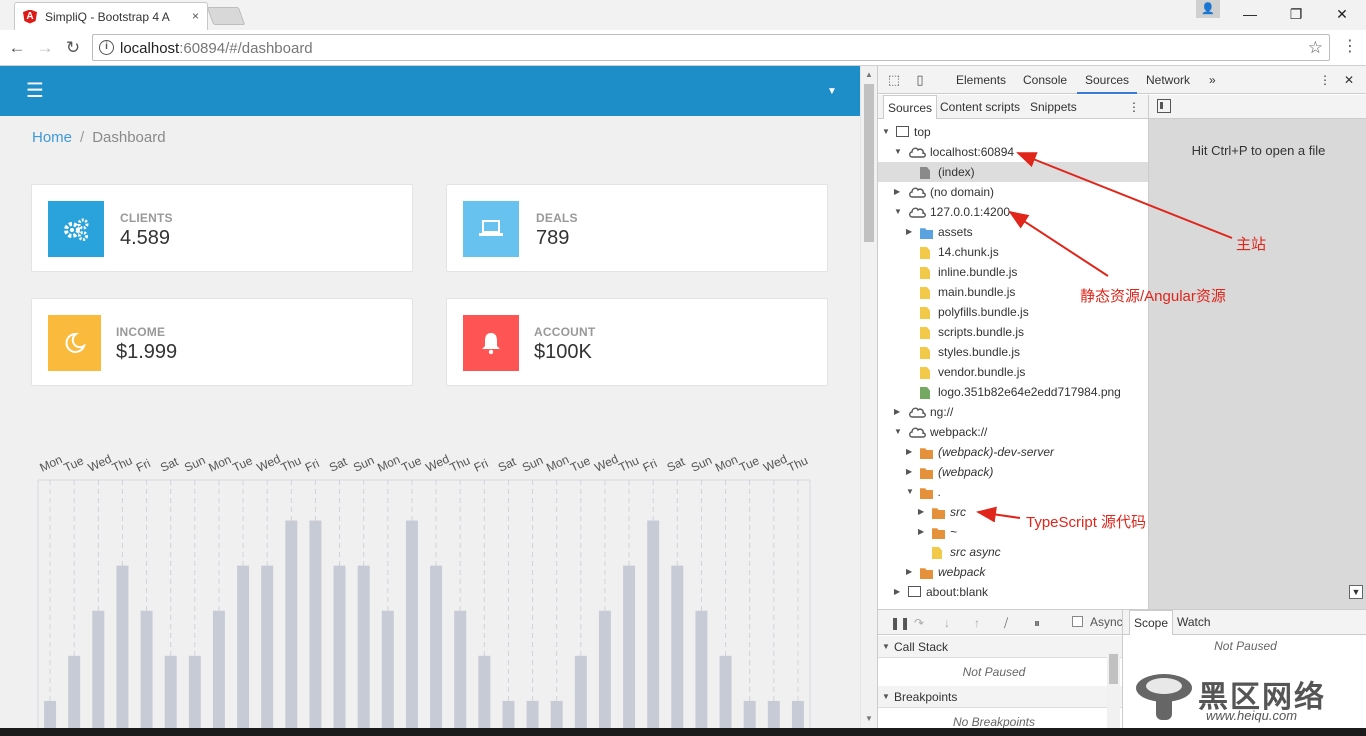  I want to click on tree-node: 14.chunk.js, so click(1013, 252).